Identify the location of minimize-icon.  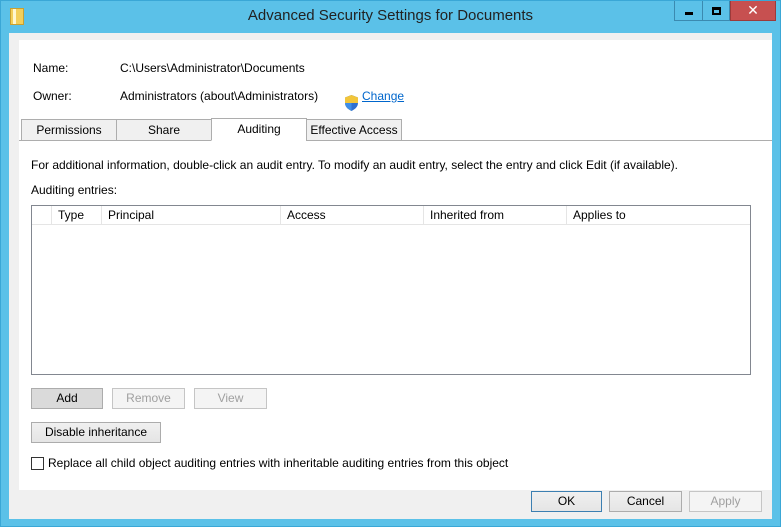
(688, 13).